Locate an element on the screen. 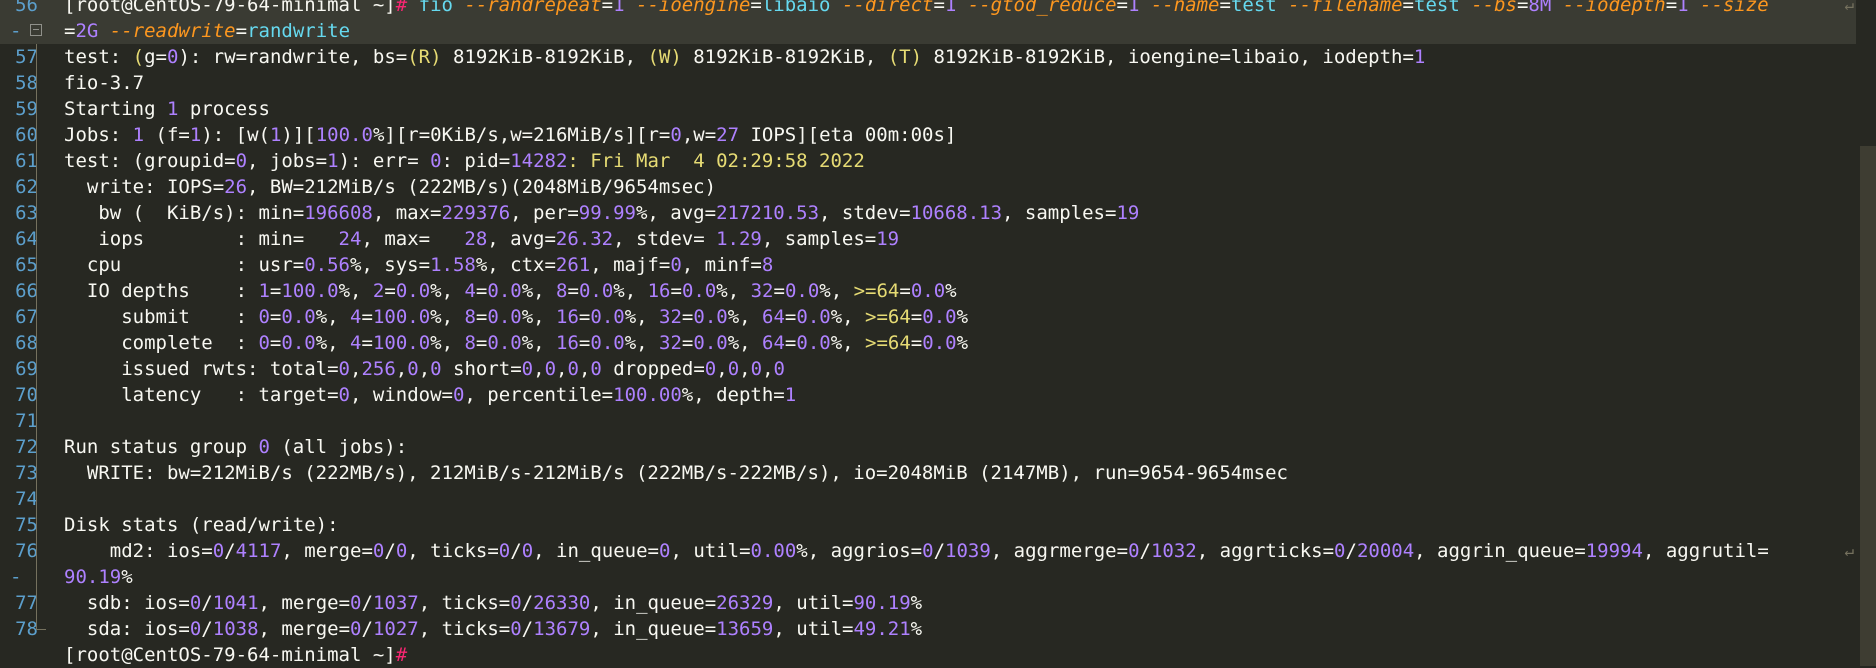 Image resolution: width=1876 pixels, height=668 pixels. token-paren: (W) is located at coordinates (664, 57).